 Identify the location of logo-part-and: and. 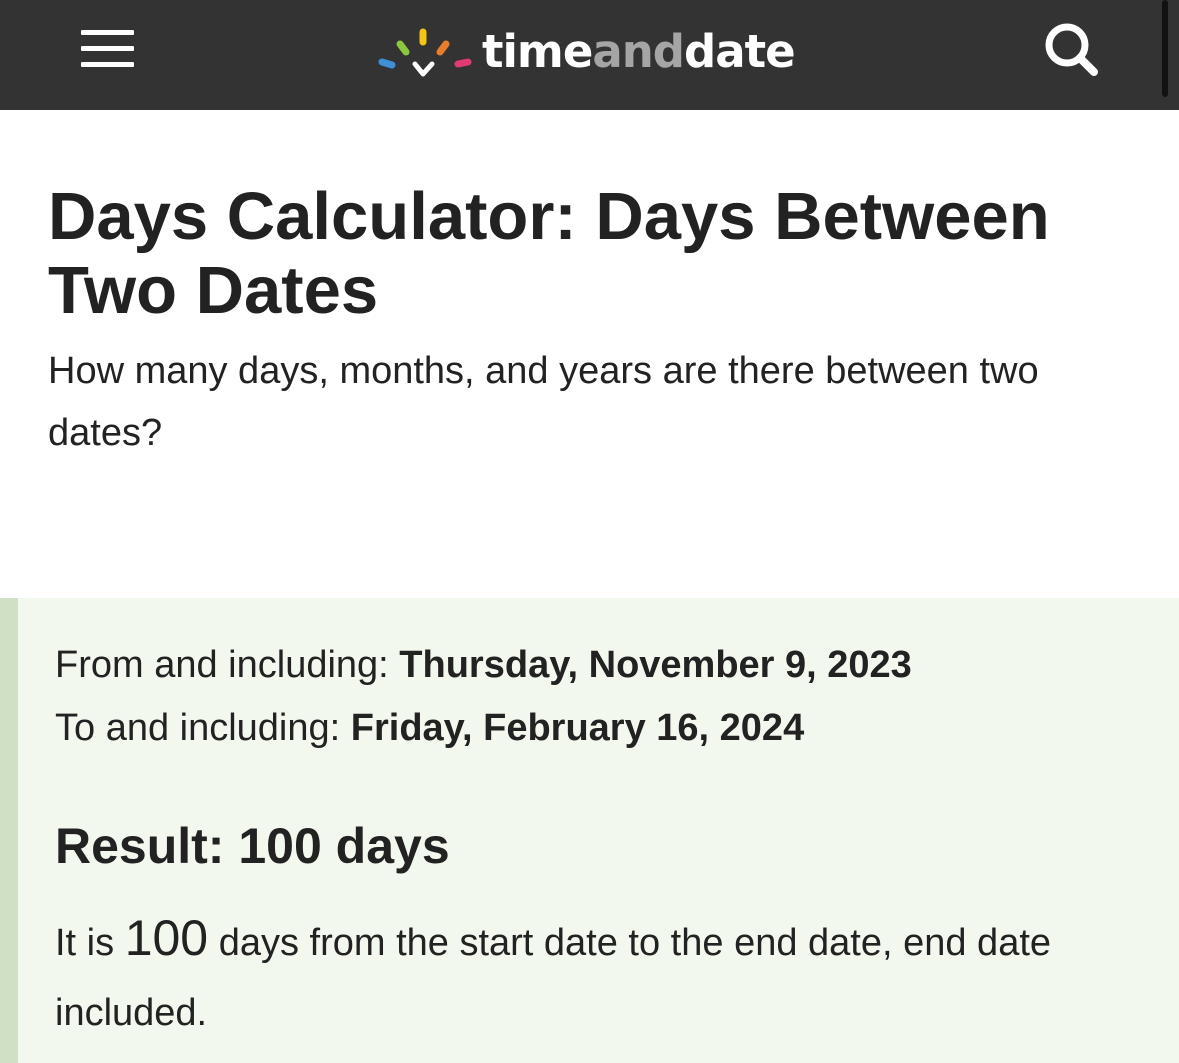
(638, 51).